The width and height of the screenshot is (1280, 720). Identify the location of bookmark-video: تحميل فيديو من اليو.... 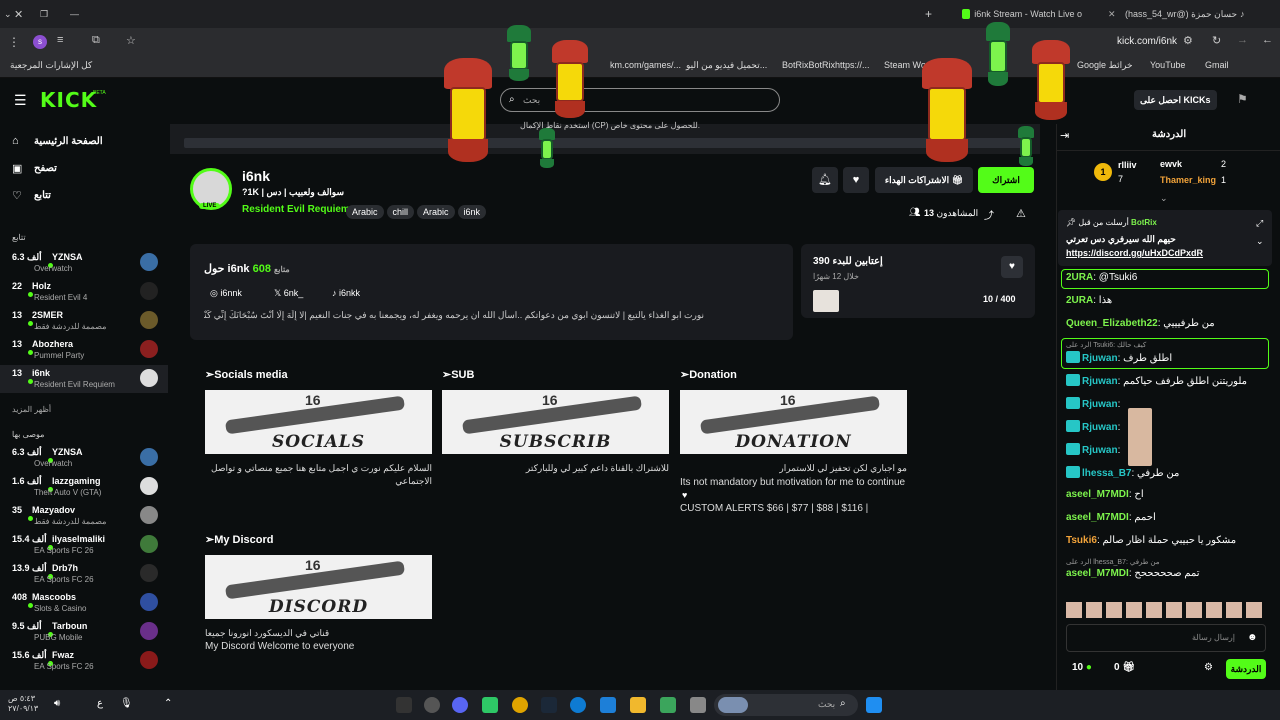
(726, 65).